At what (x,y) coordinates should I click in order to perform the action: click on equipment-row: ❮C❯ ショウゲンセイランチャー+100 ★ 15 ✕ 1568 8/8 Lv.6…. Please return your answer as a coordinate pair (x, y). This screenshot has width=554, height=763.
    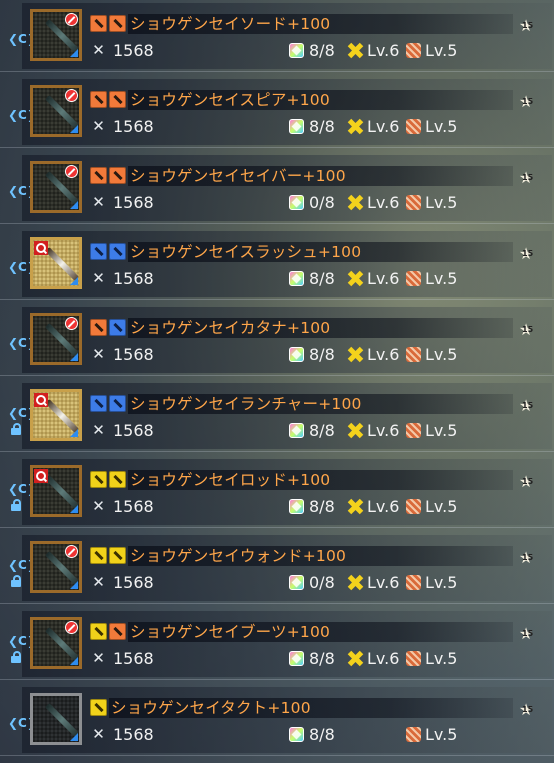
    Looking at the image, I should click on (277, 416).